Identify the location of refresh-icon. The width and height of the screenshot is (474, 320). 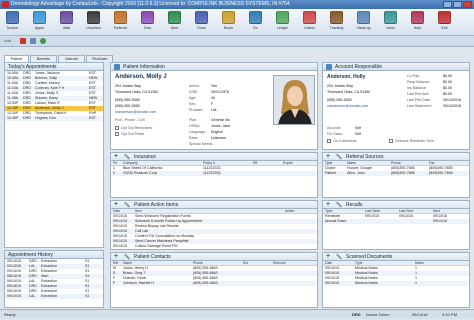
(43, 41).